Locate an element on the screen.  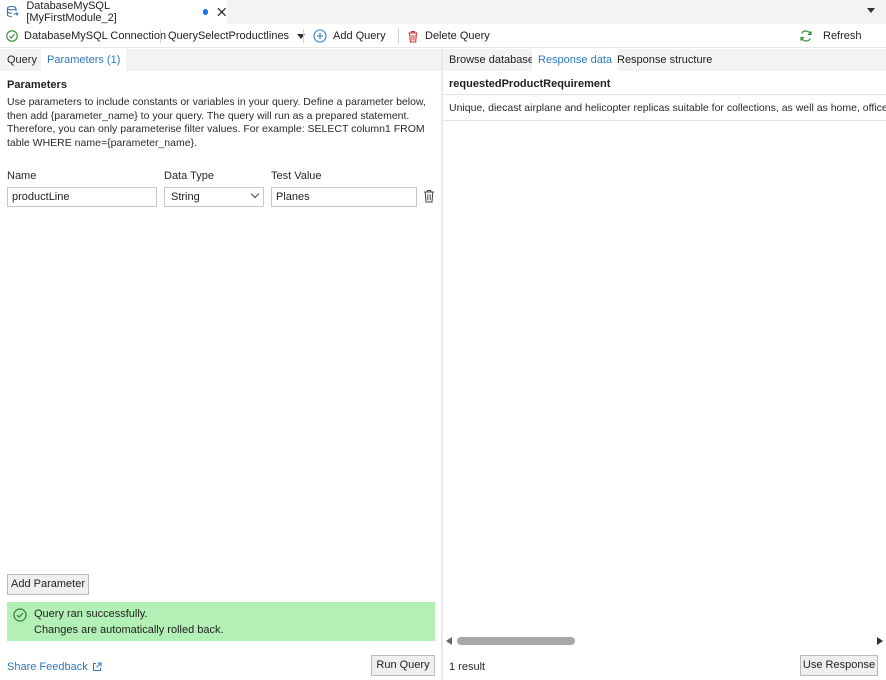
delete-query-button: Delete Query is located at coordinates (448, 36).